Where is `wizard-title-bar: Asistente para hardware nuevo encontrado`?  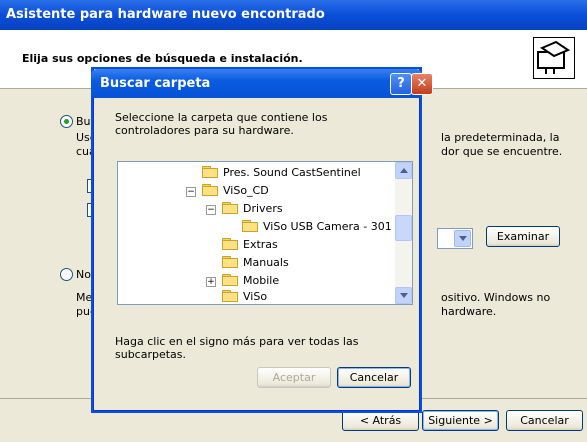
wizard-title-bar: Asistente para hardware nuevo encontrado is located at coordinates (293, 15).